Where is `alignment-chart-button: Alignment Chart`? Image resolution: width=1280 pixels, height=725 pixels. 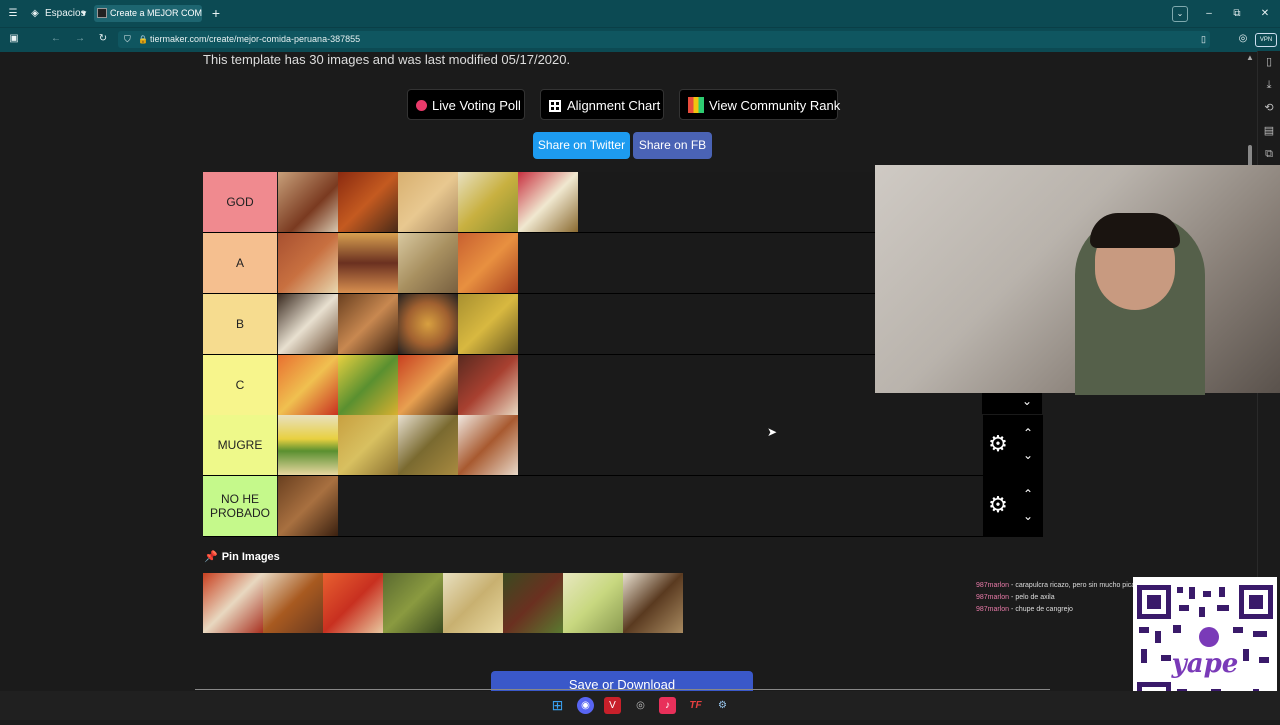
alignment-chart-button: Alignment Chart is located at coordinates (602, 104).